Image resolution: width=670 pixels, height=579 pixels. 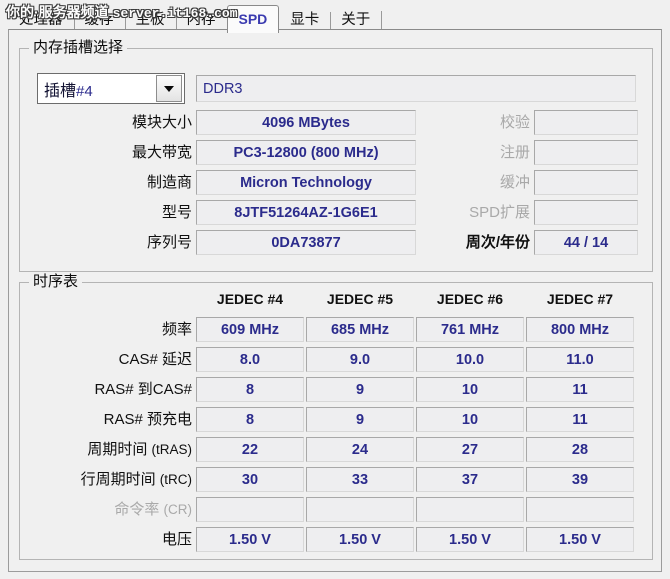 I want to click on slot-select-dropdown: 插槽#4, so click(x=111, y=88).